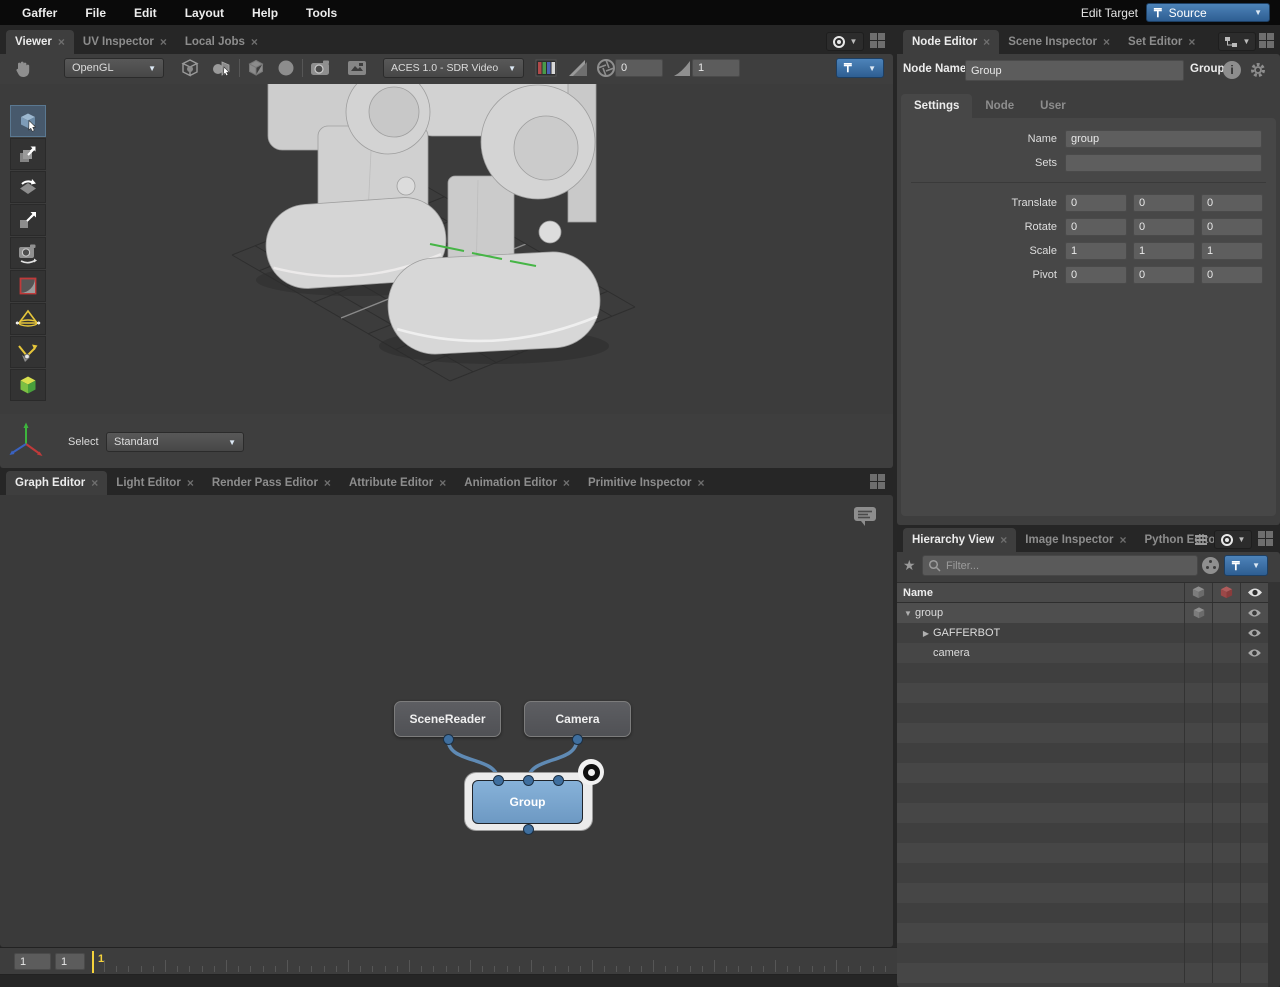  What do you see at coordinates (1082, 633) in the screenshot?
I see `hierarchy-row-gafferbot: ▶ GAFFERBOT` at bounding box center [1082, 633].